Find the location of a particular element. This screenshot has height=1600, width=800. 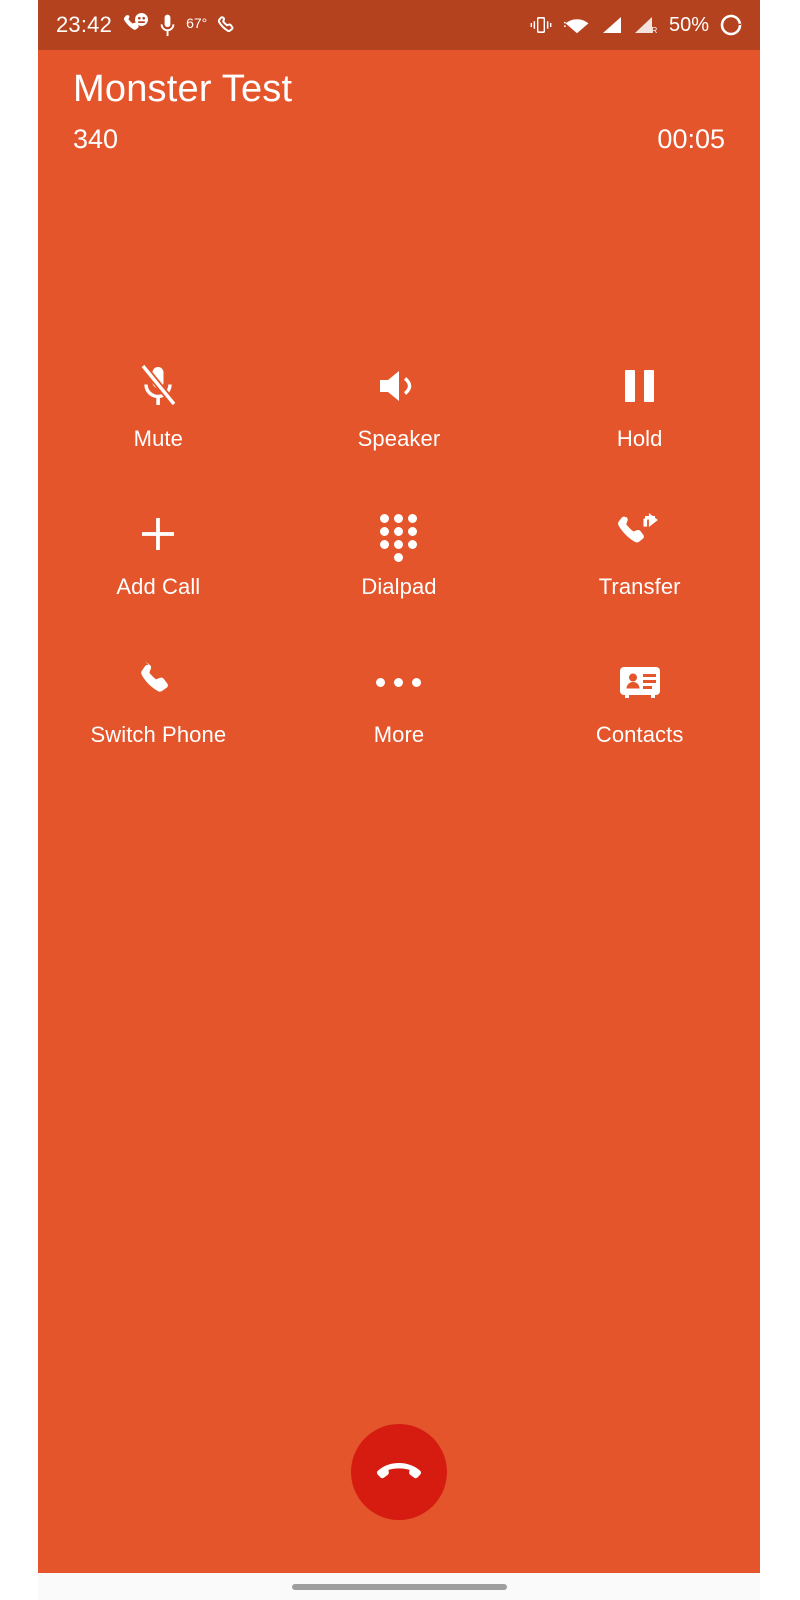

signal-bars-icon is located at coordinates (611, 25).